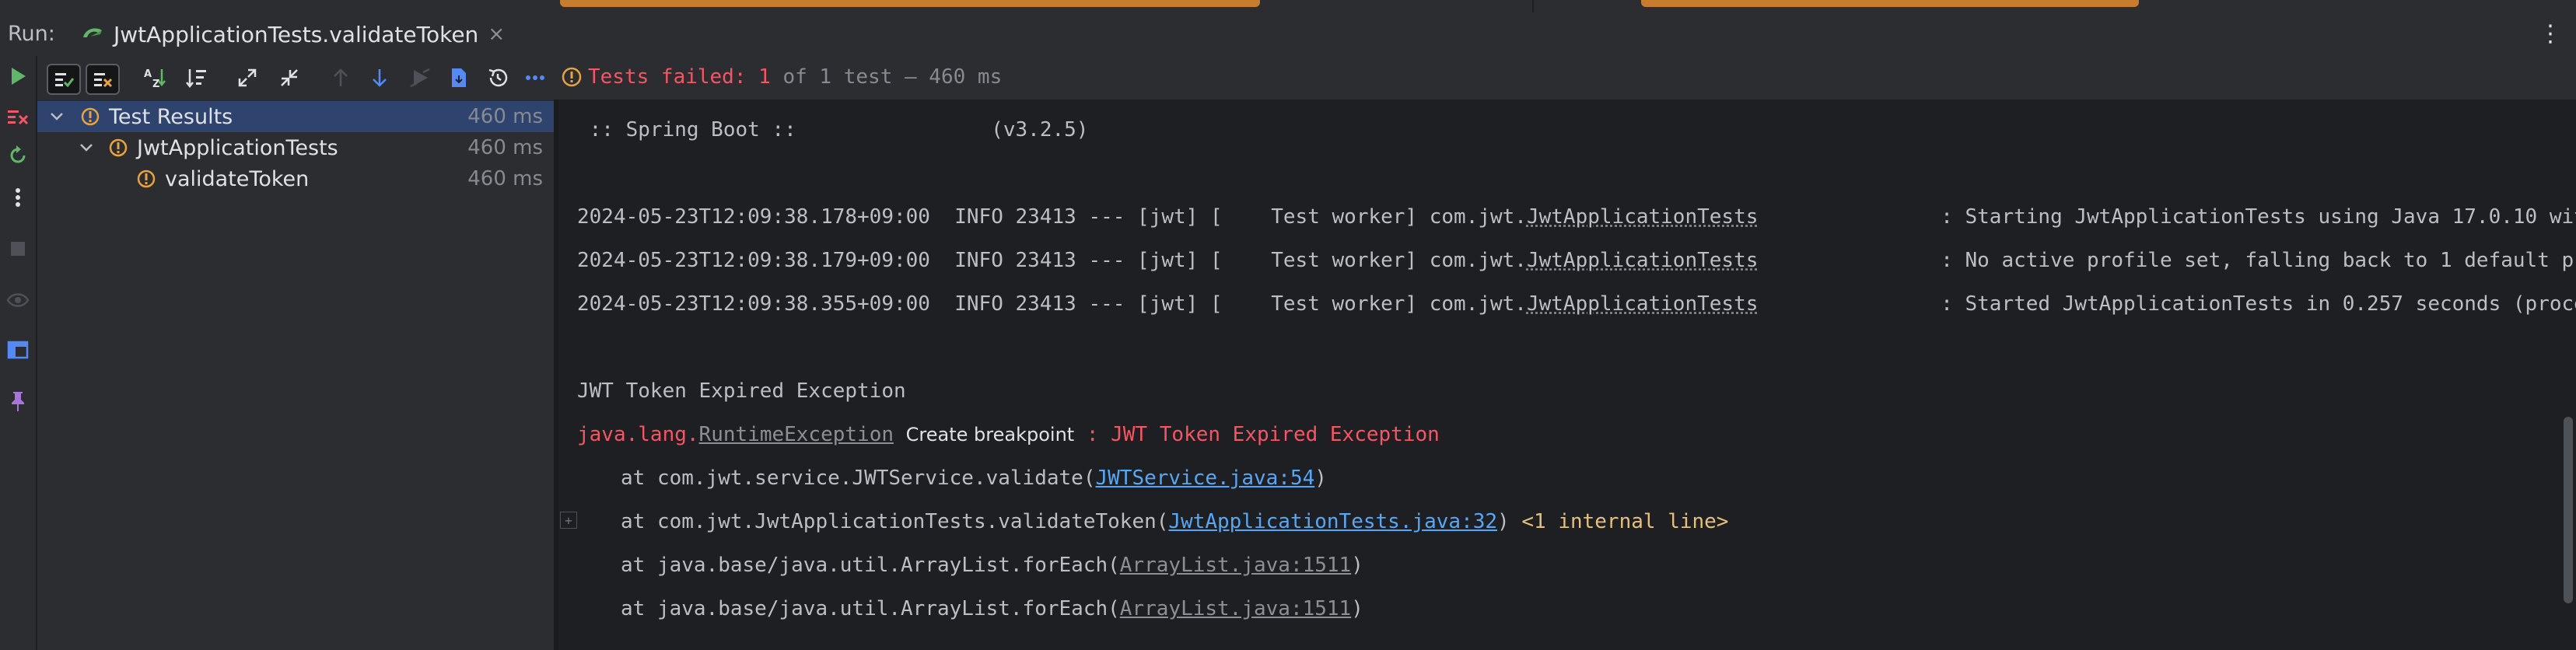 Image resolution: width=2576 pixels, height=650 pixels. Describe the element at coordinates (17, 300) in the screenshot. I see `eye-icon` at that location.